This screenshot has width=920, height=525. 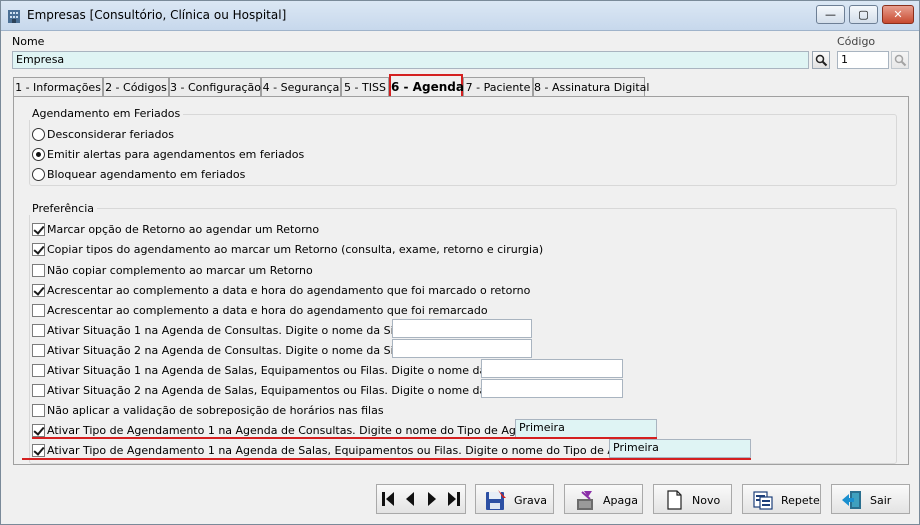 What do you see at coordinates (591, 86) in the screenshot?
I see `tab-assinatura-digital: 8 - Assinatura Digital` at bounding box center [591, 86].